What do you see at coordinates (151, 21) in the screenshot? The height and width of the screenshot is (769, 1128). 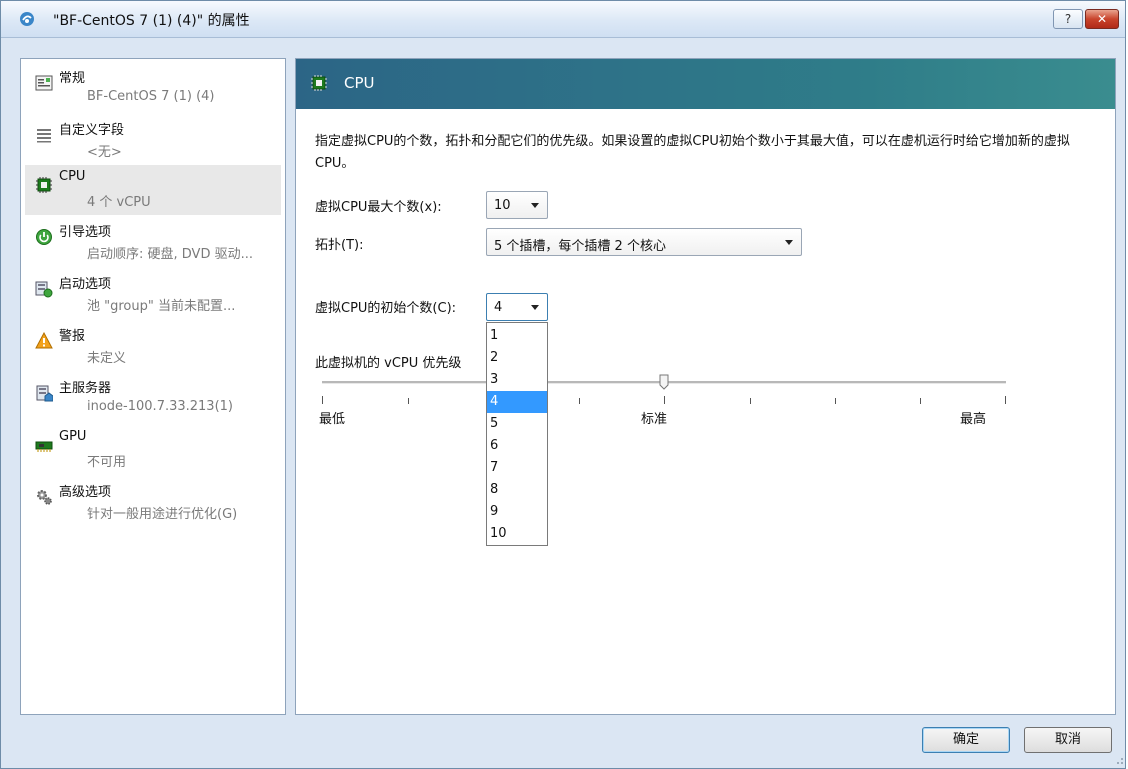 I see `window-title: "BF-CentOS 7 (1) (4)" 的属性` at bounding box center [151, 21].